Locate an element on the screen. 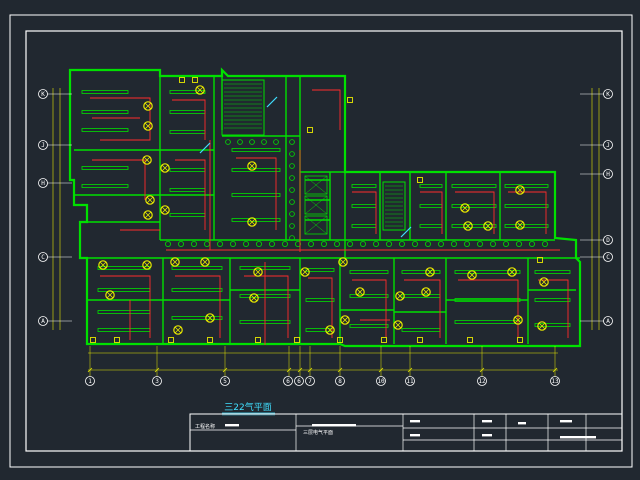 This screenshot has width=640, height=480. axis-bubble-label: C is located at coordinates (43, 257).